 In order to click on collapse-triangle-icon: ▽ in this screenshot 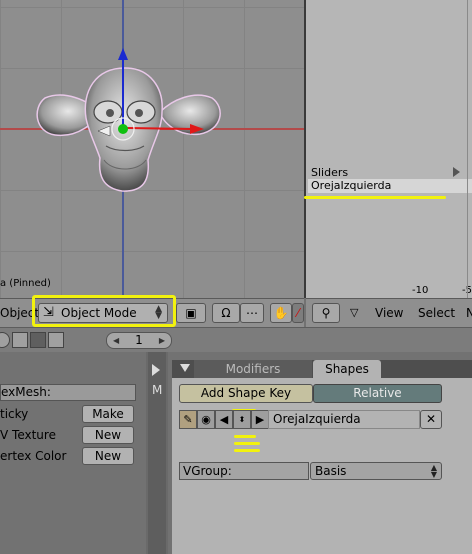, I will do `click(354, 312)`.